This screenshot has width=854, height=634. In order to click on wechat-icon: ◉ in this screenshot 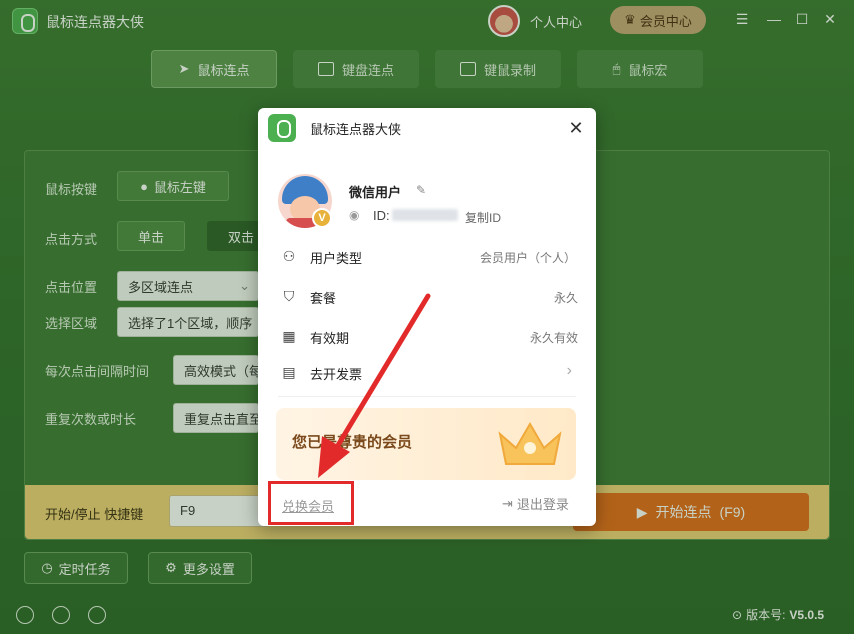, I will do `click(354, 215)`.